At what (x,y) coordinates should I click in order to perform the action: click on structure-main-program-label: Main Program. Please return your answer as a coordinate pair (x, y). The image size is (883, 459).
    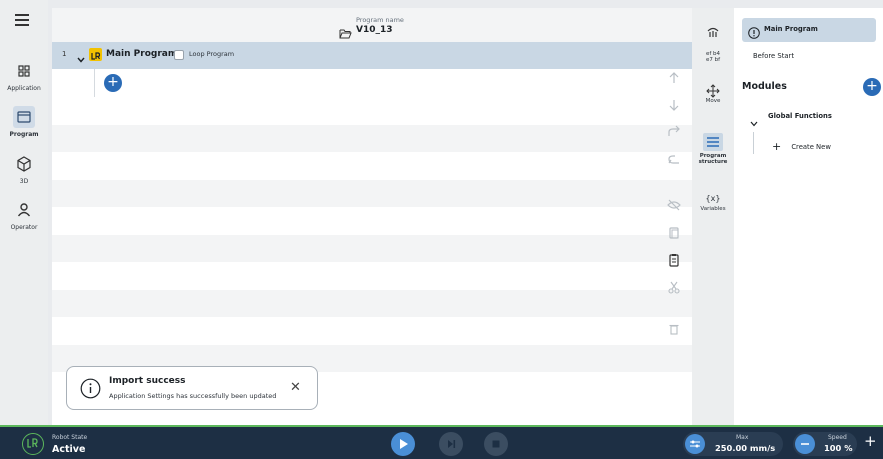
    Looking at the image, I should click on (791, 29).